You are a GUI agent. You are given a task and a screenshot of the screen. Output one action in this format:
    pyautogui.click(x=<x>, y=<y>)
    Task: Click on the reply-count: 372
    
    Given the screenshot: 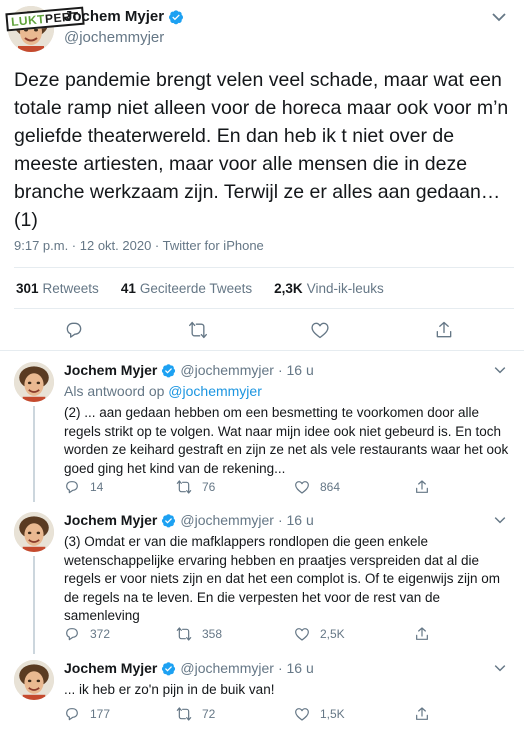 What is the action you would take?
    pyautogui.click(x=100, y=634)
    